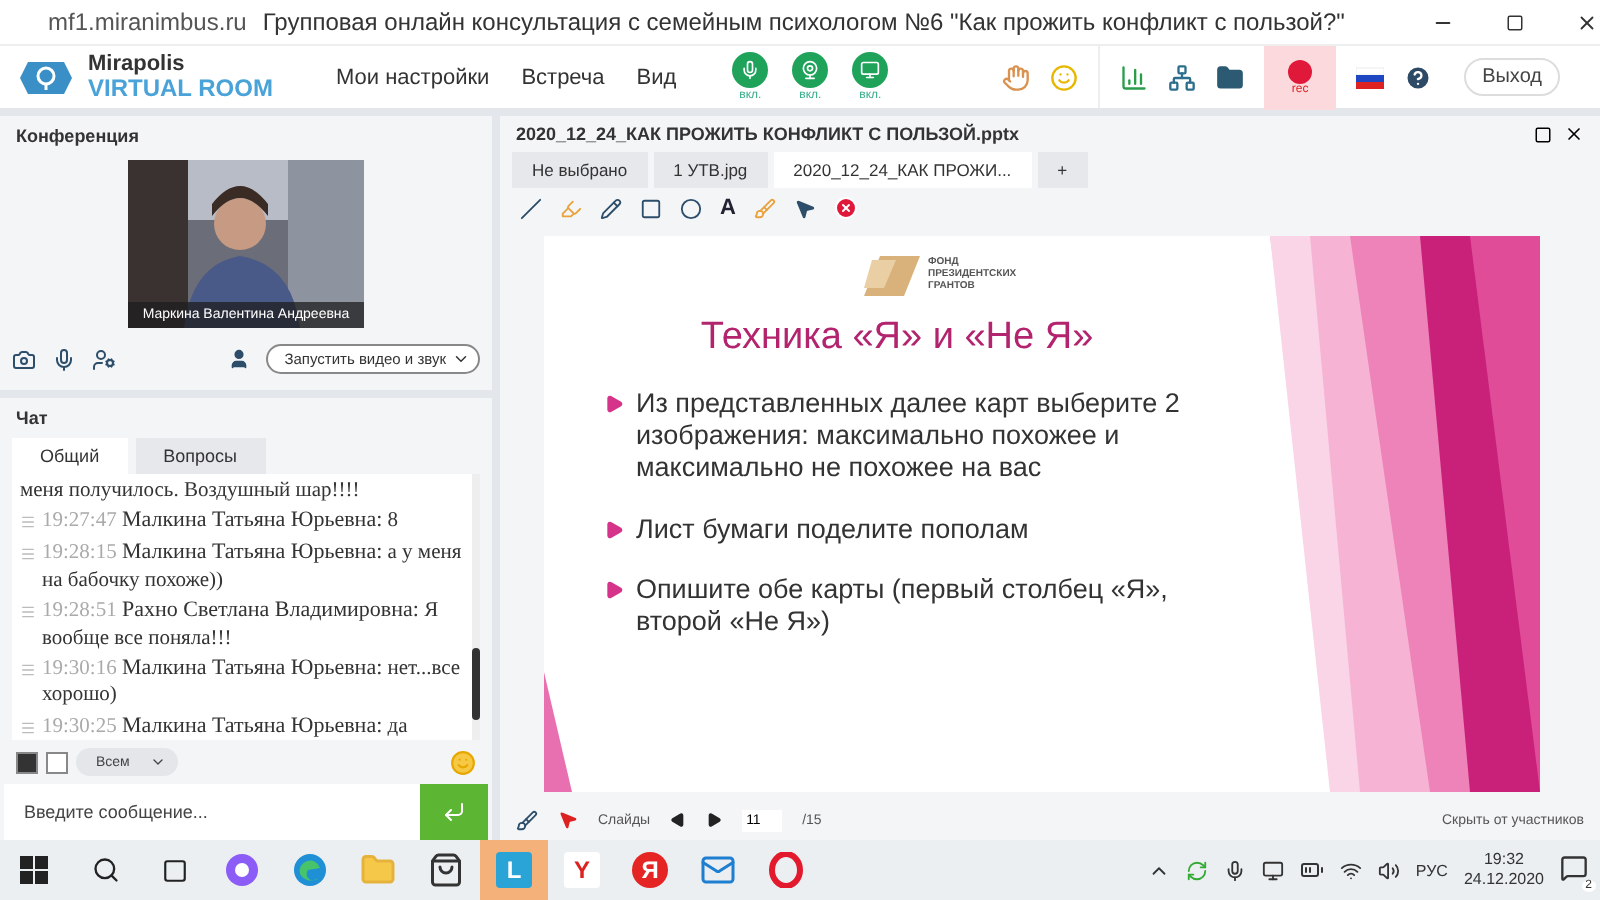 The image size is (1600, 900). What do you see at coordinates (1350, 870) in the screenshot?
I see `wifi-icon` at bounding box center [1350, 870].